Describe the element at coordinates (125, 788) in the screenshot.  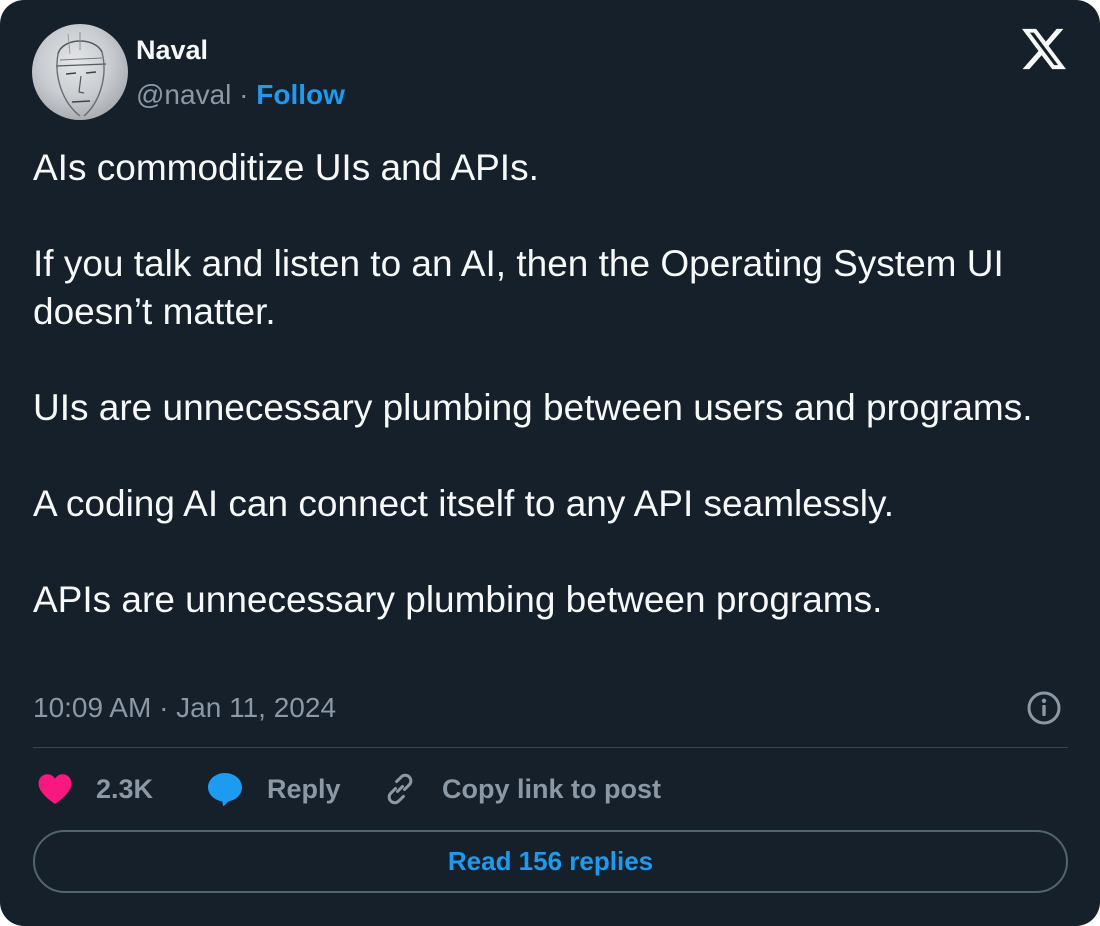
I see `like-count: 2.3K` at that location.